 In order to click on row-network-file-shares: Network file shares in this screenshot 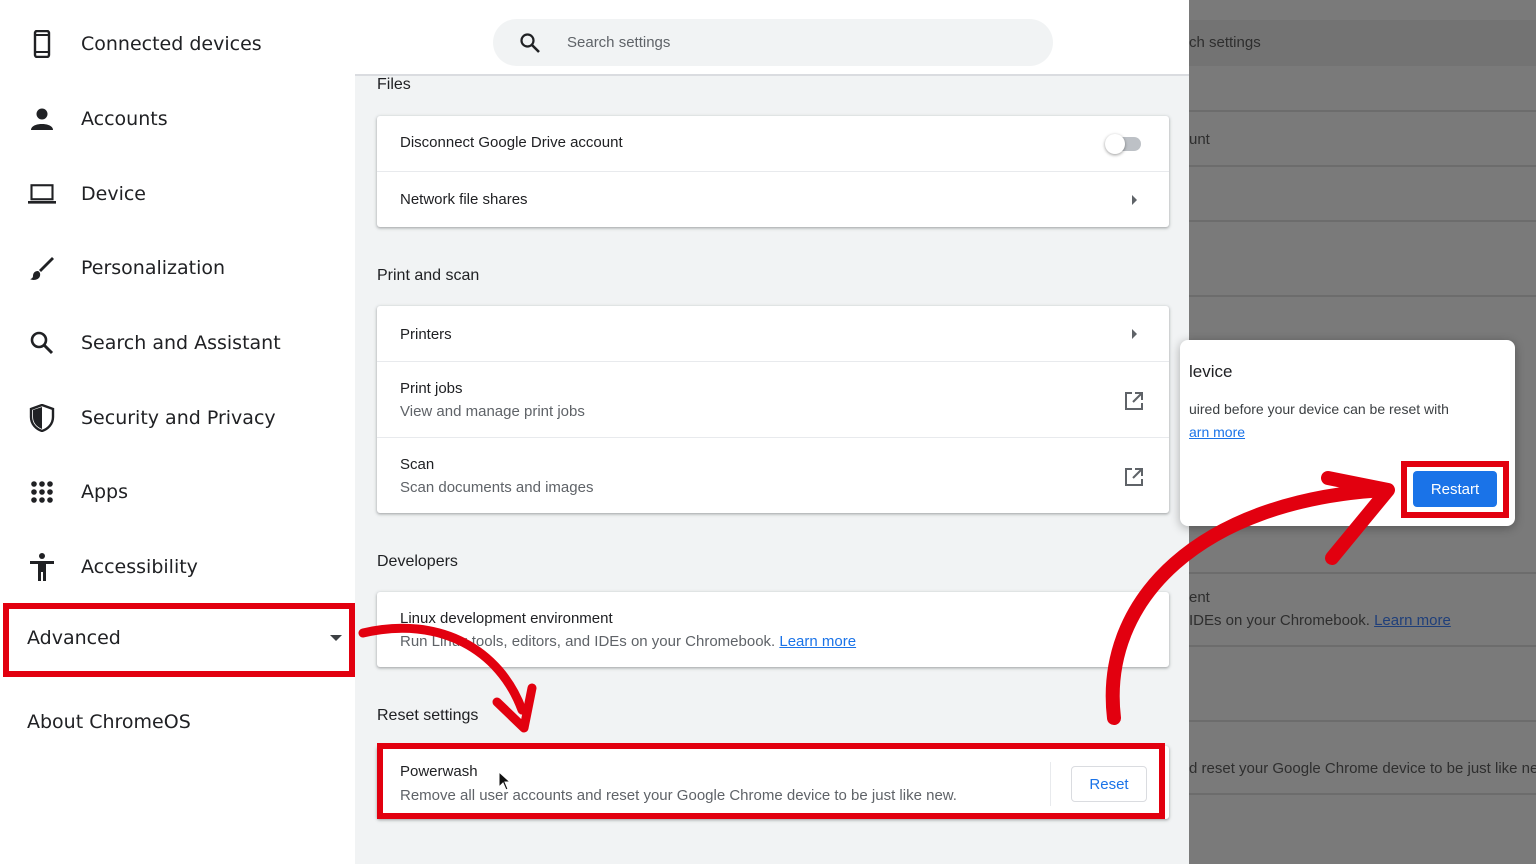, I will do `click(773, 199)`.